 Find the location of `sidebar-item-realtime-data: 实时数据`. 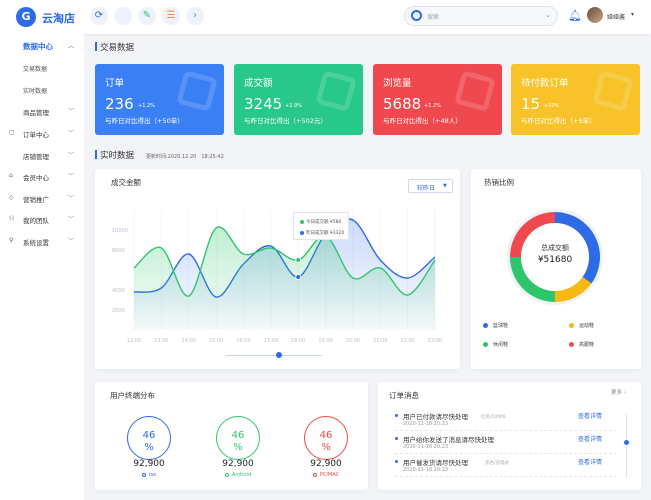

sidebar-item-realtime-data: 实时数据 is located at coordinates (42, 90).